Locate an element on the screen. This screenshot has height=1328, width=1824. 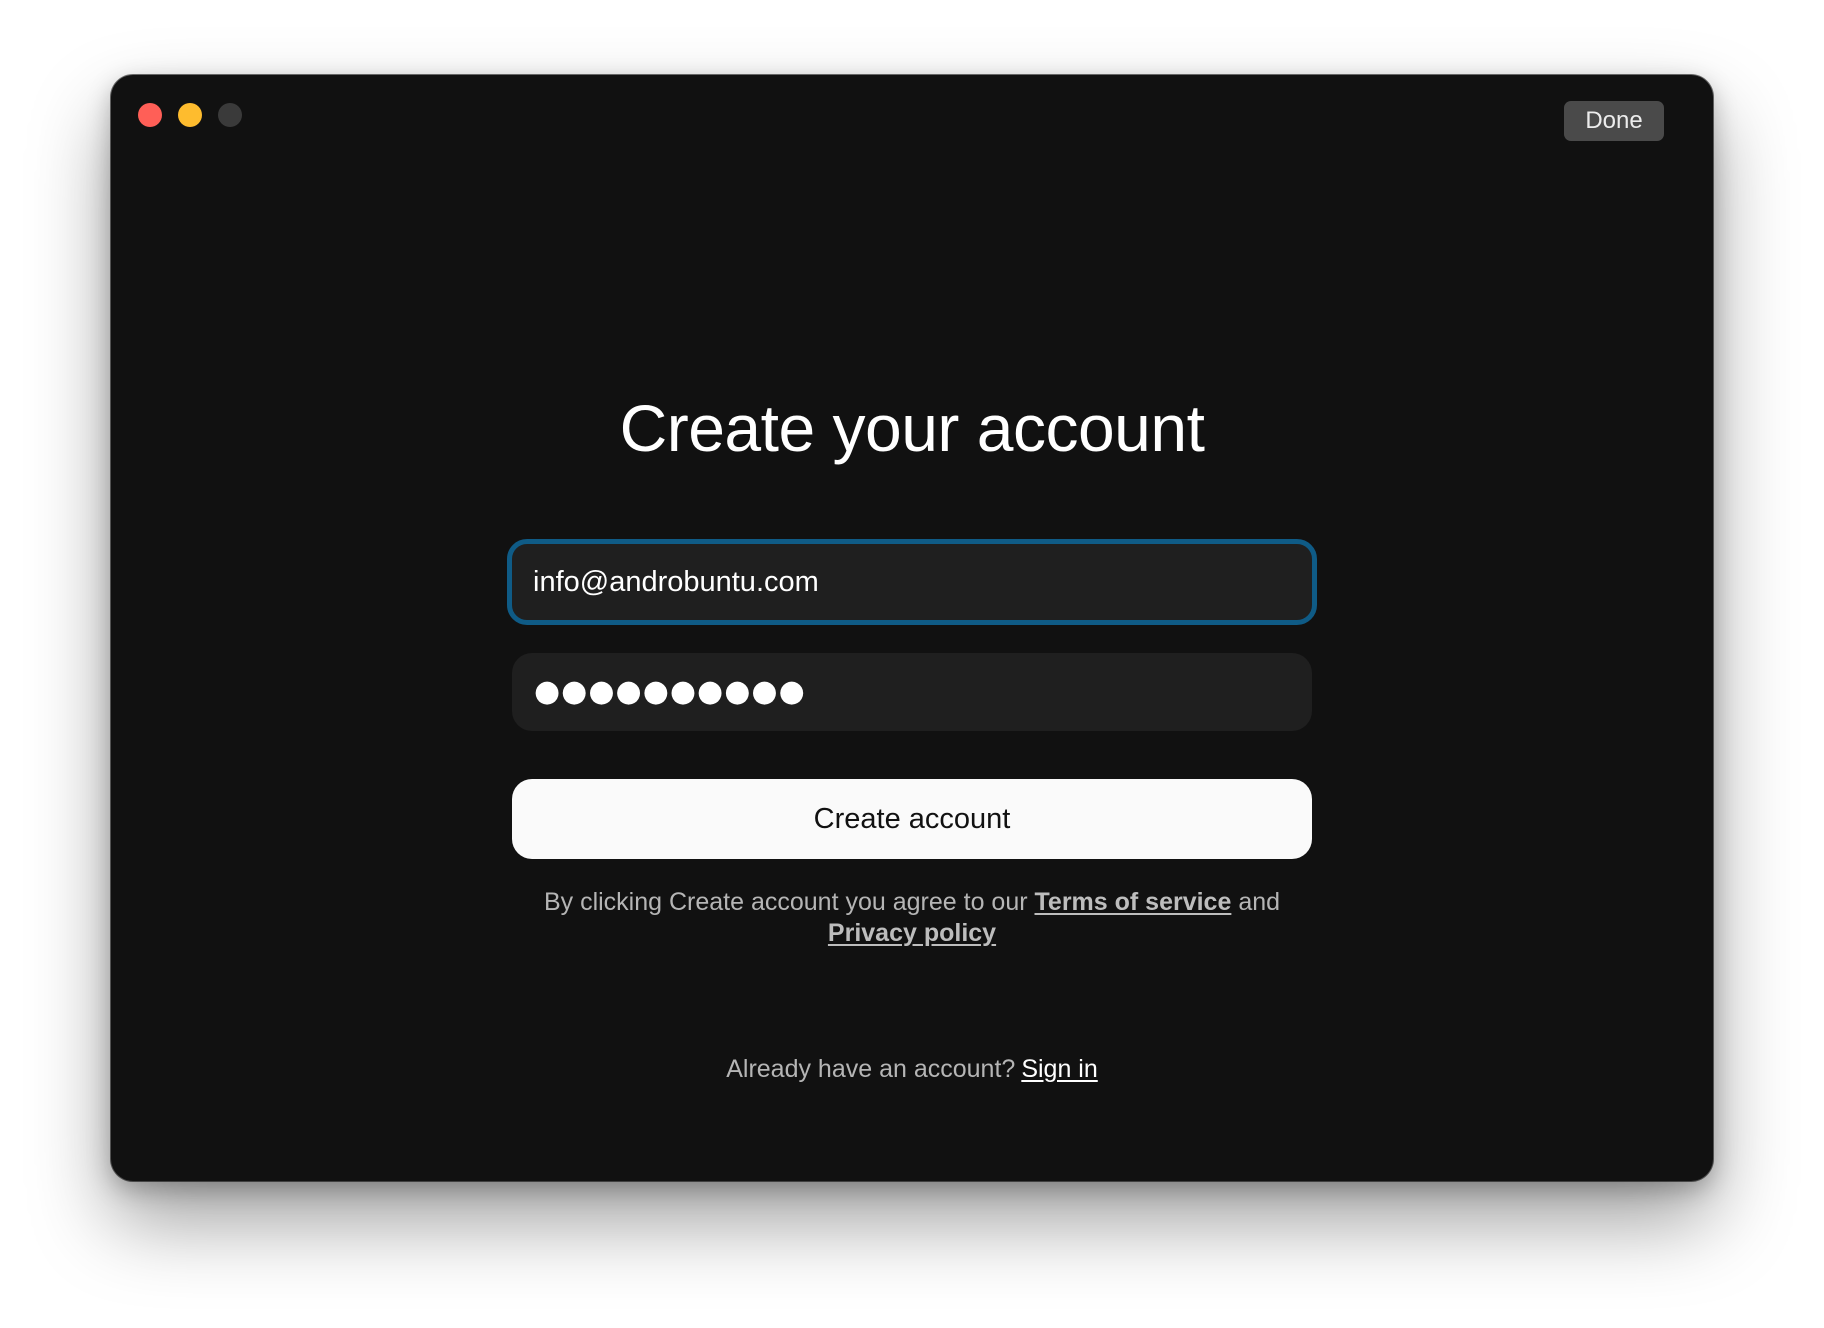
zoom-icon is located at coordinates (230, 115).